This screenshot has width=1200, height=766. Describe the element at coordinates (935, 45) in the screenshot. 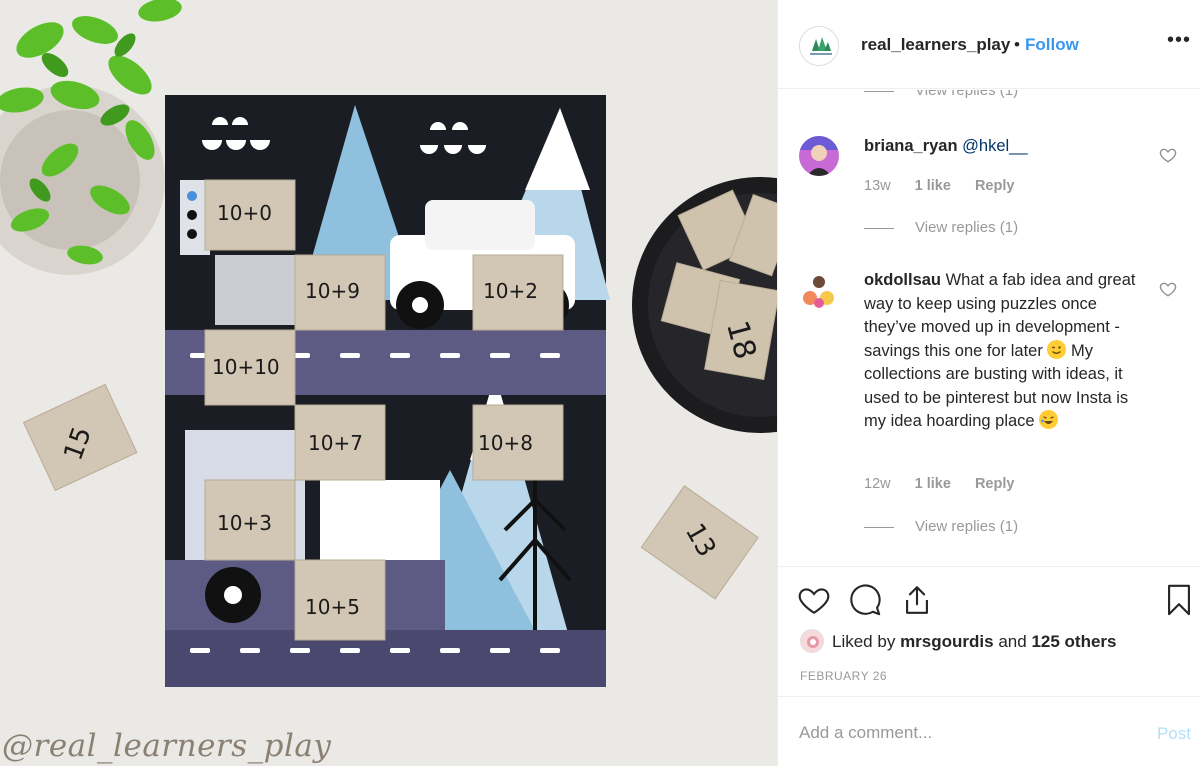

I see `author-username: real_learners_play` at that location.